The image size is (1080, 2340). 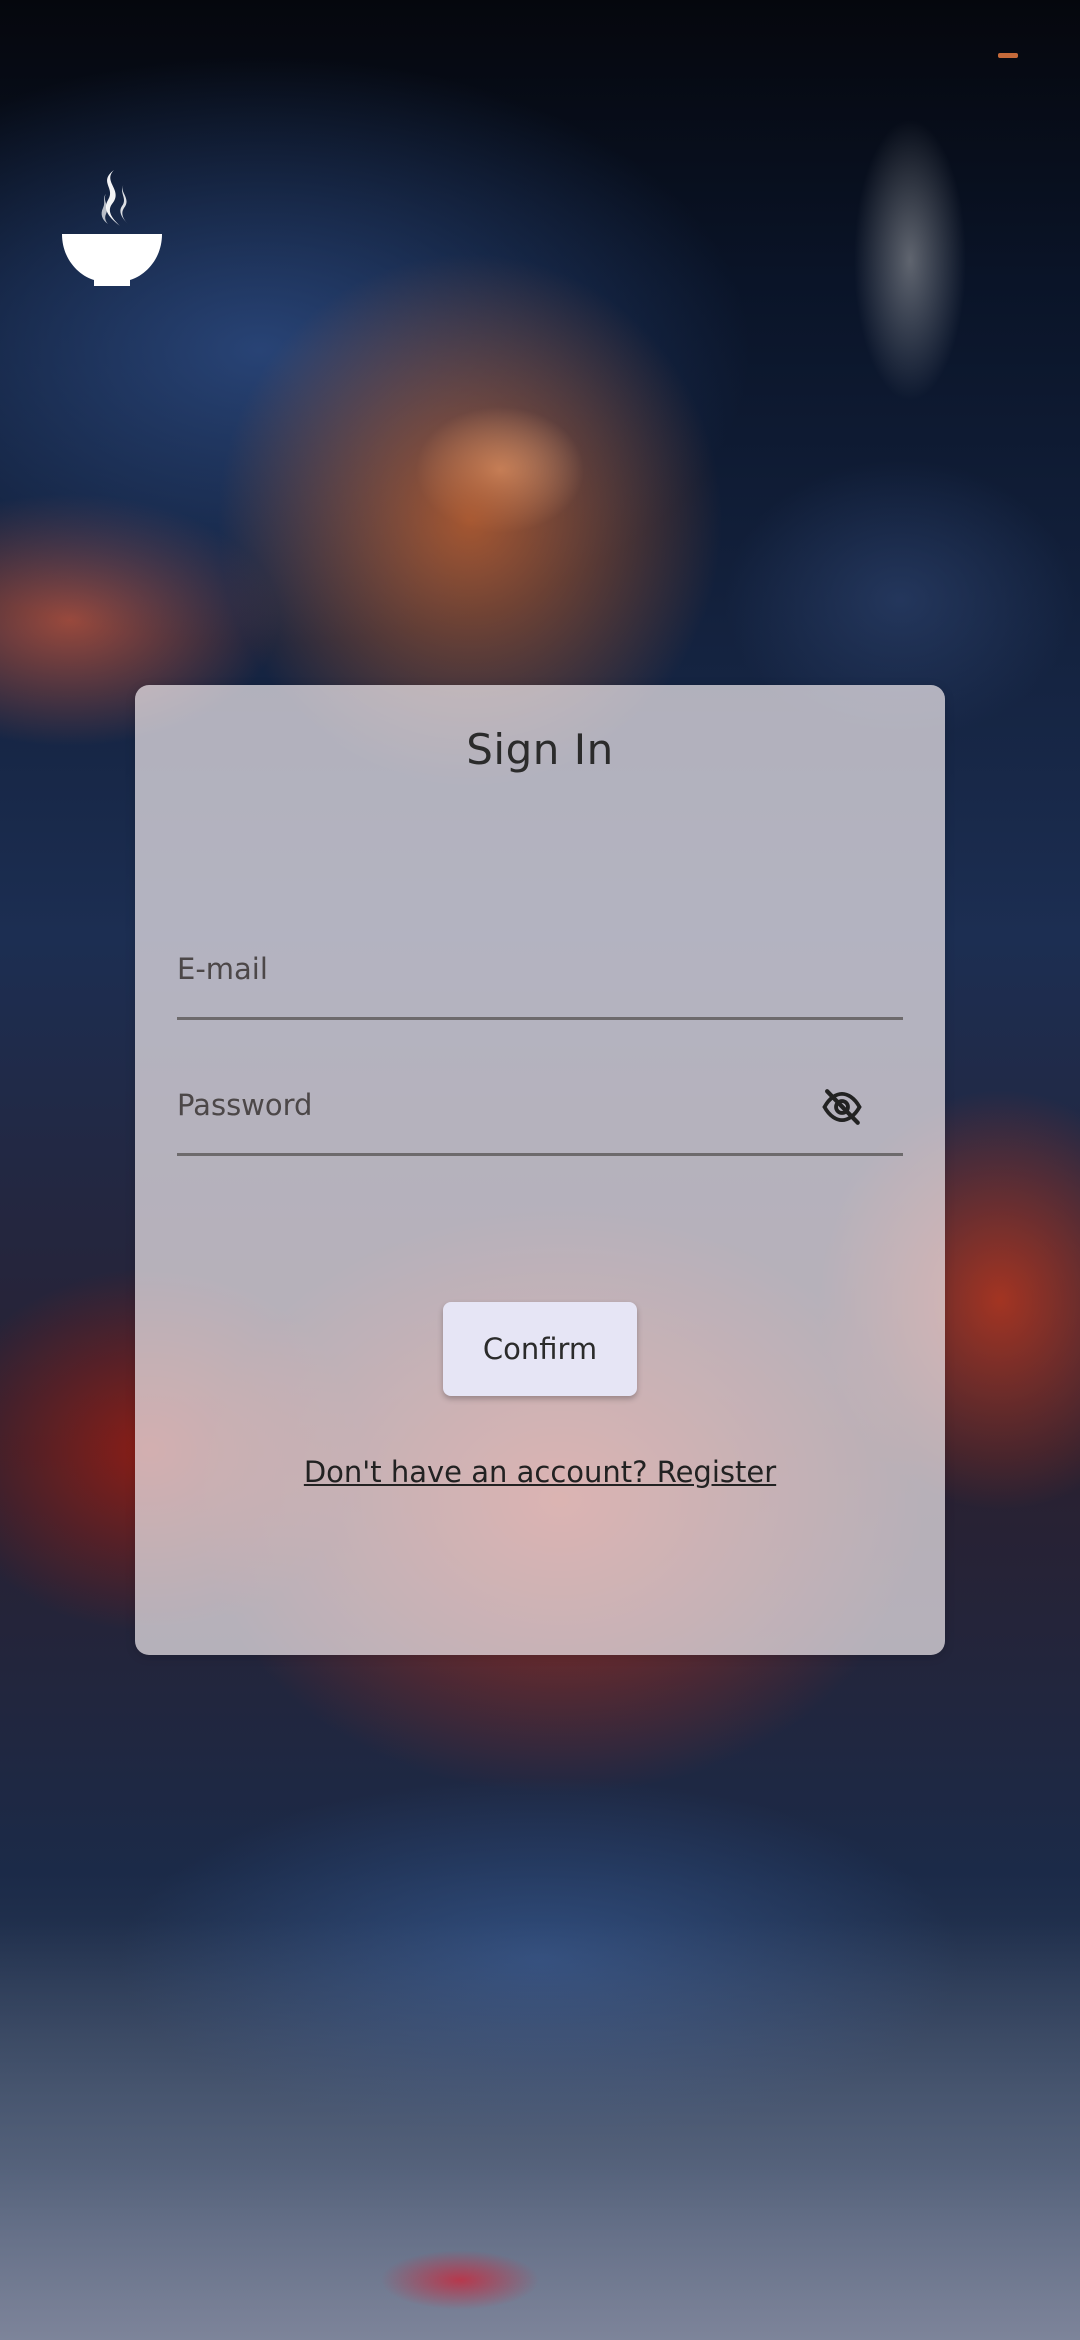 What do you see at coordinates (842, 1107) in the screenshot?
I see `eye-off-icon` at bounding box center [842, 1107].